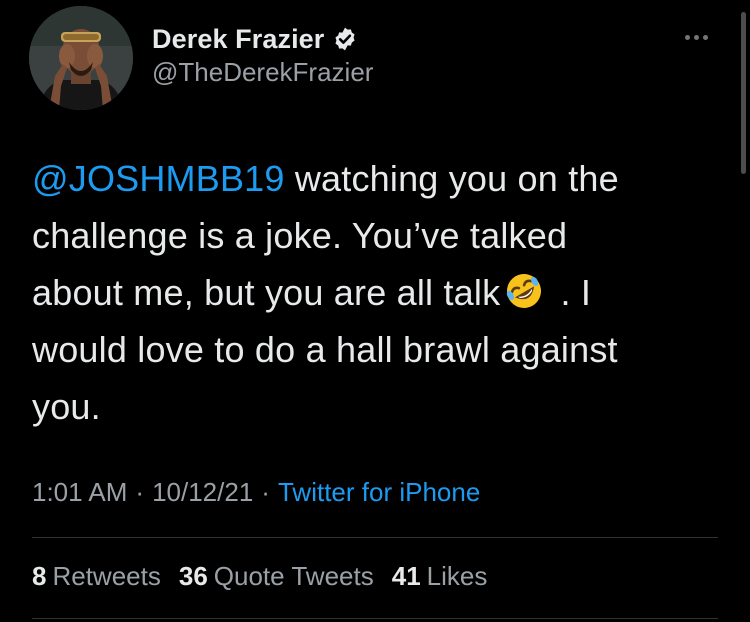 Image resolution: width=750 pixels, height=622 pixels. What do you see at coordinates (524, 291) in the screenshot?
I see `rolling-on-floor-laughing-emoji-icon` at bounding box center [524, 291].